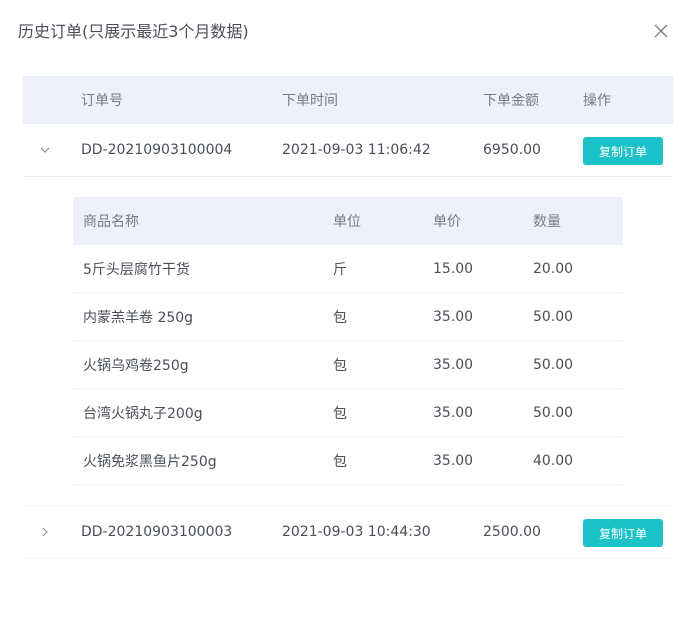  I want to click on item-name: 内蒙羔羊卷 250g, so click(138, 317).